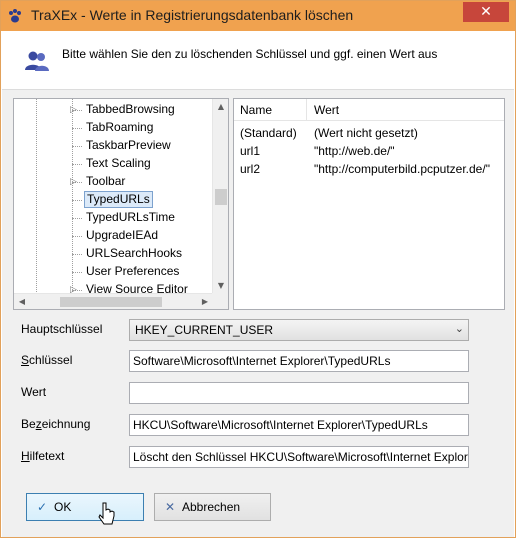 The image size is (516, 538). I want to click on column-header-name: Name, so click(256, 110).